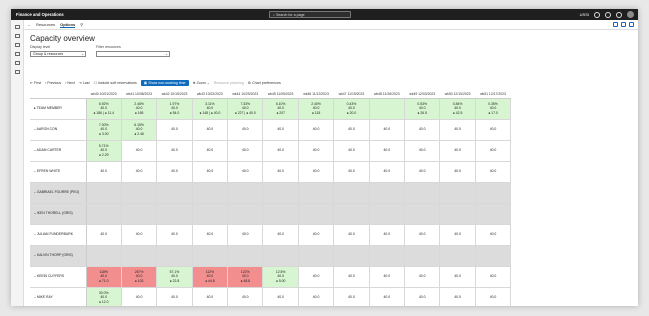  I want to click on home-icon, so click(17, 36).